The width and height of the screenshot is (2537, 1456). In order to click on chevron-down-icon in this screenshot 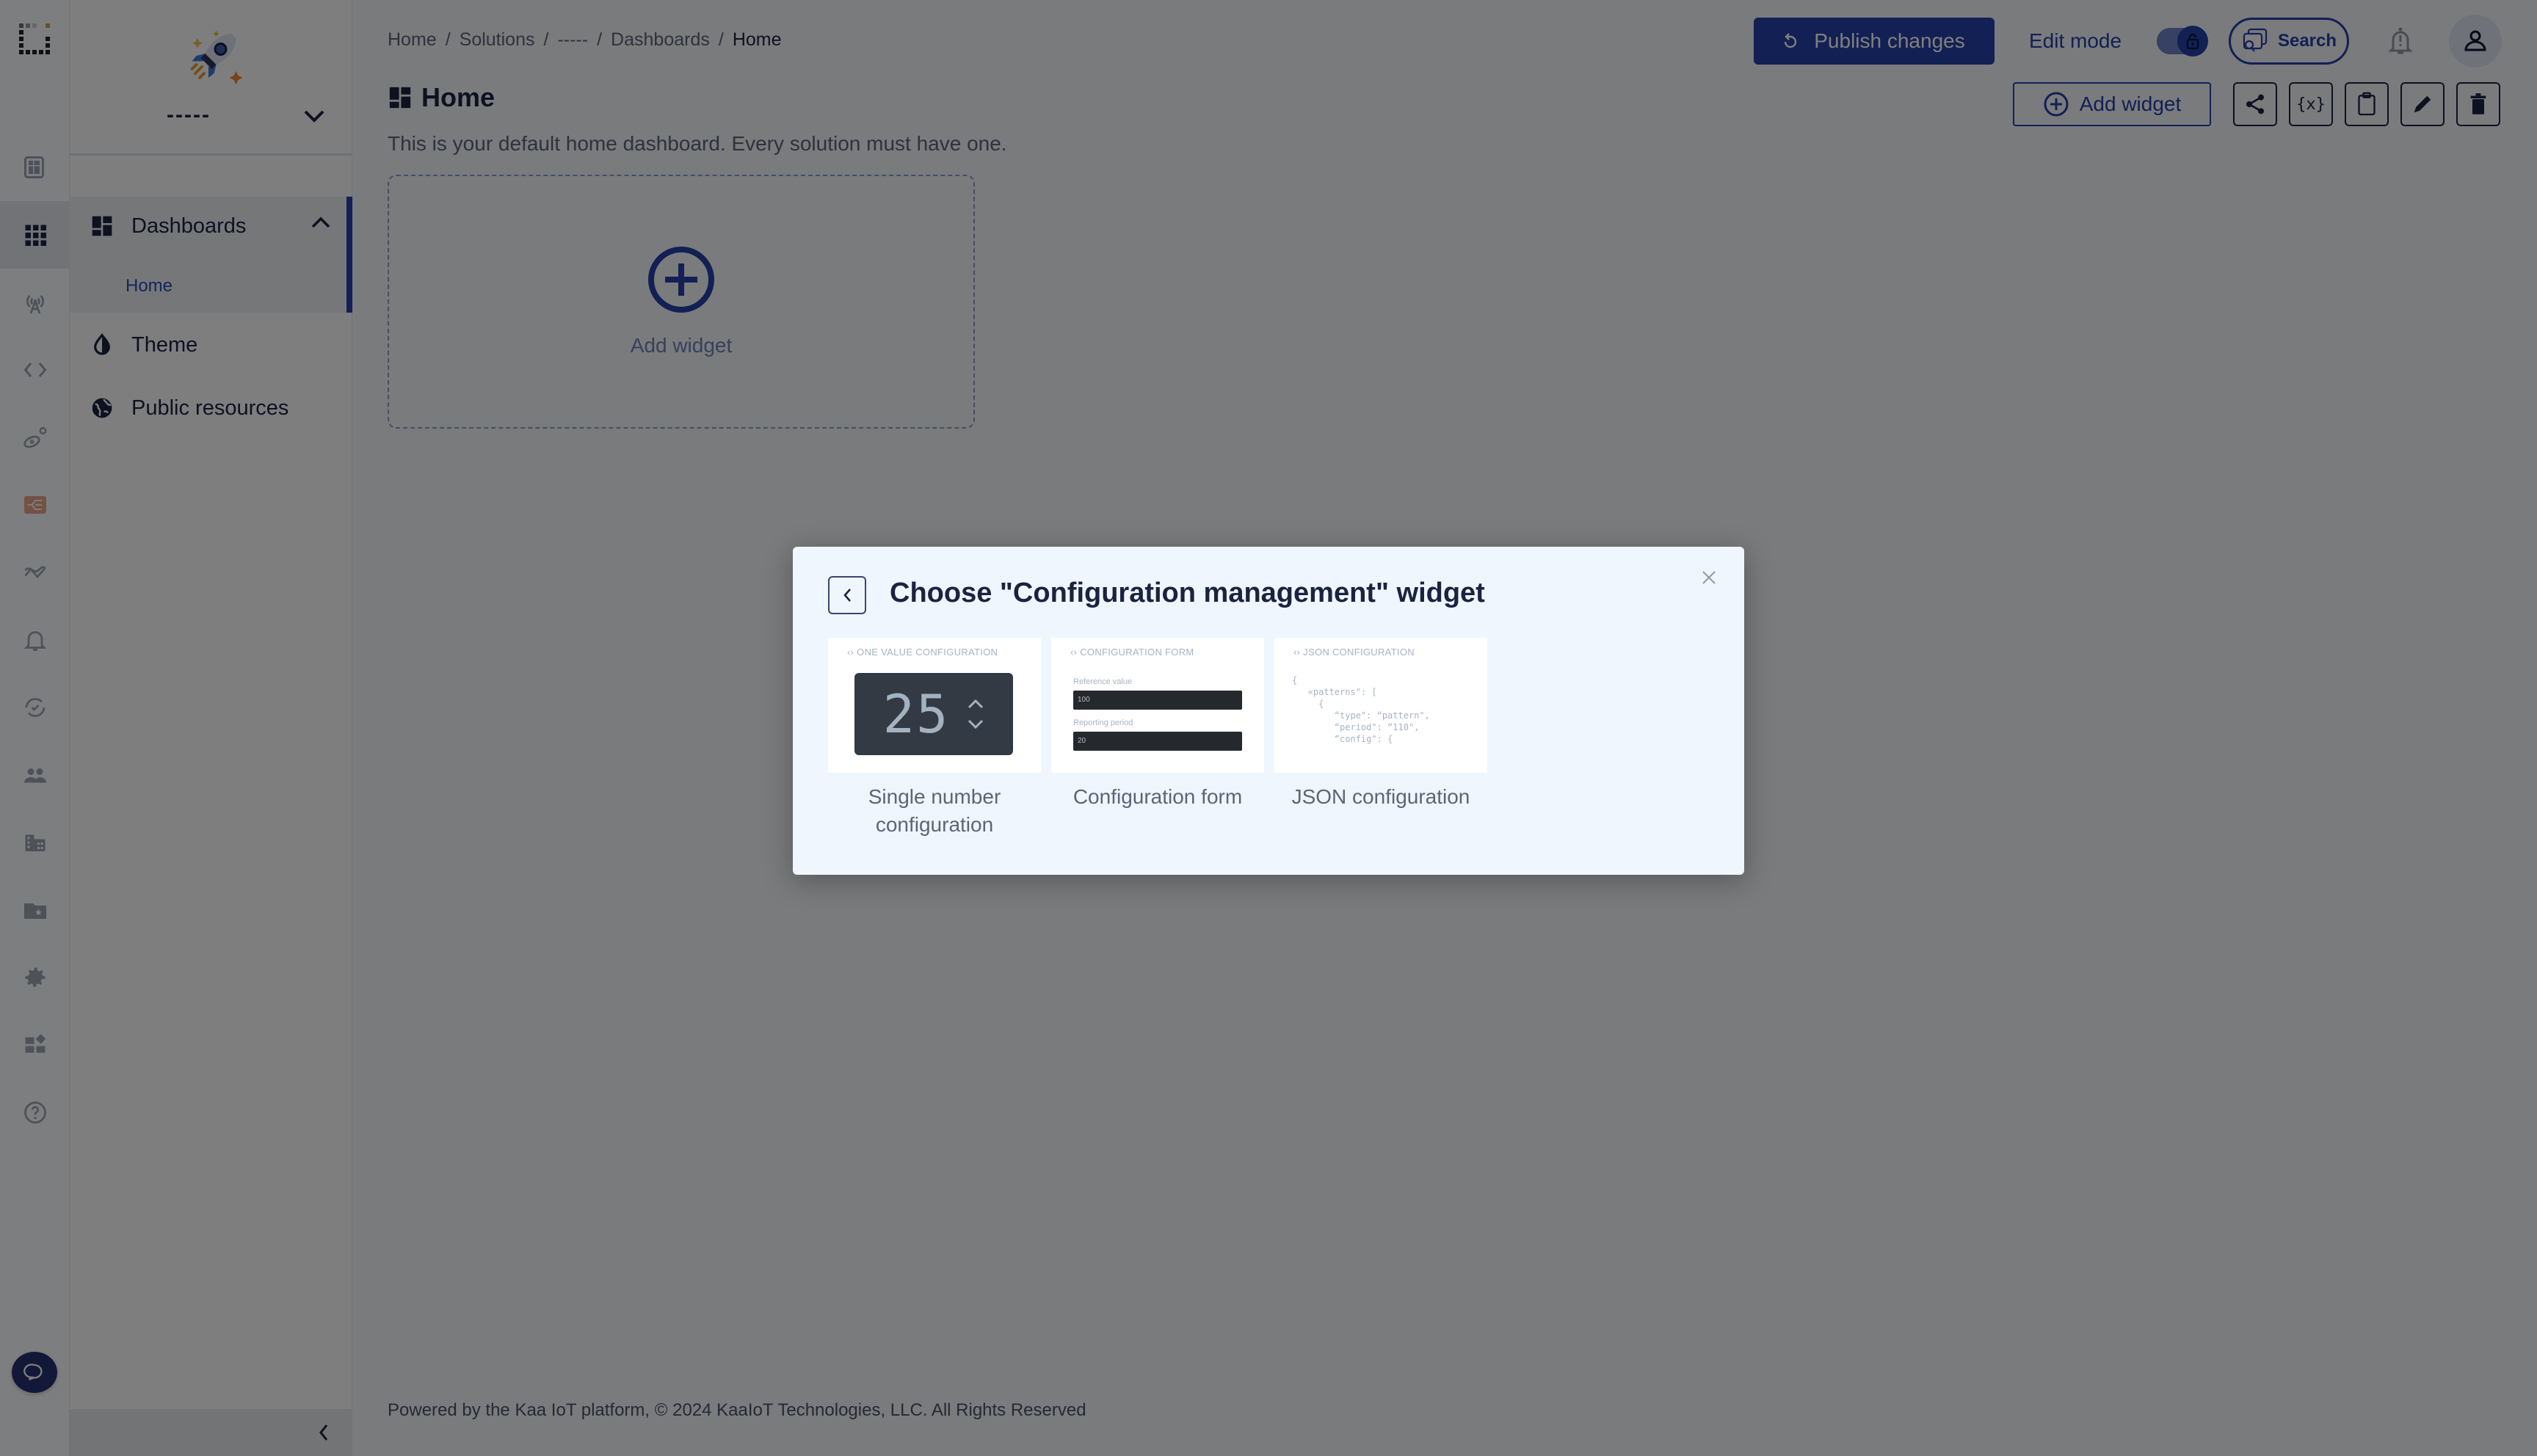, I will do `click(976, 724)`.